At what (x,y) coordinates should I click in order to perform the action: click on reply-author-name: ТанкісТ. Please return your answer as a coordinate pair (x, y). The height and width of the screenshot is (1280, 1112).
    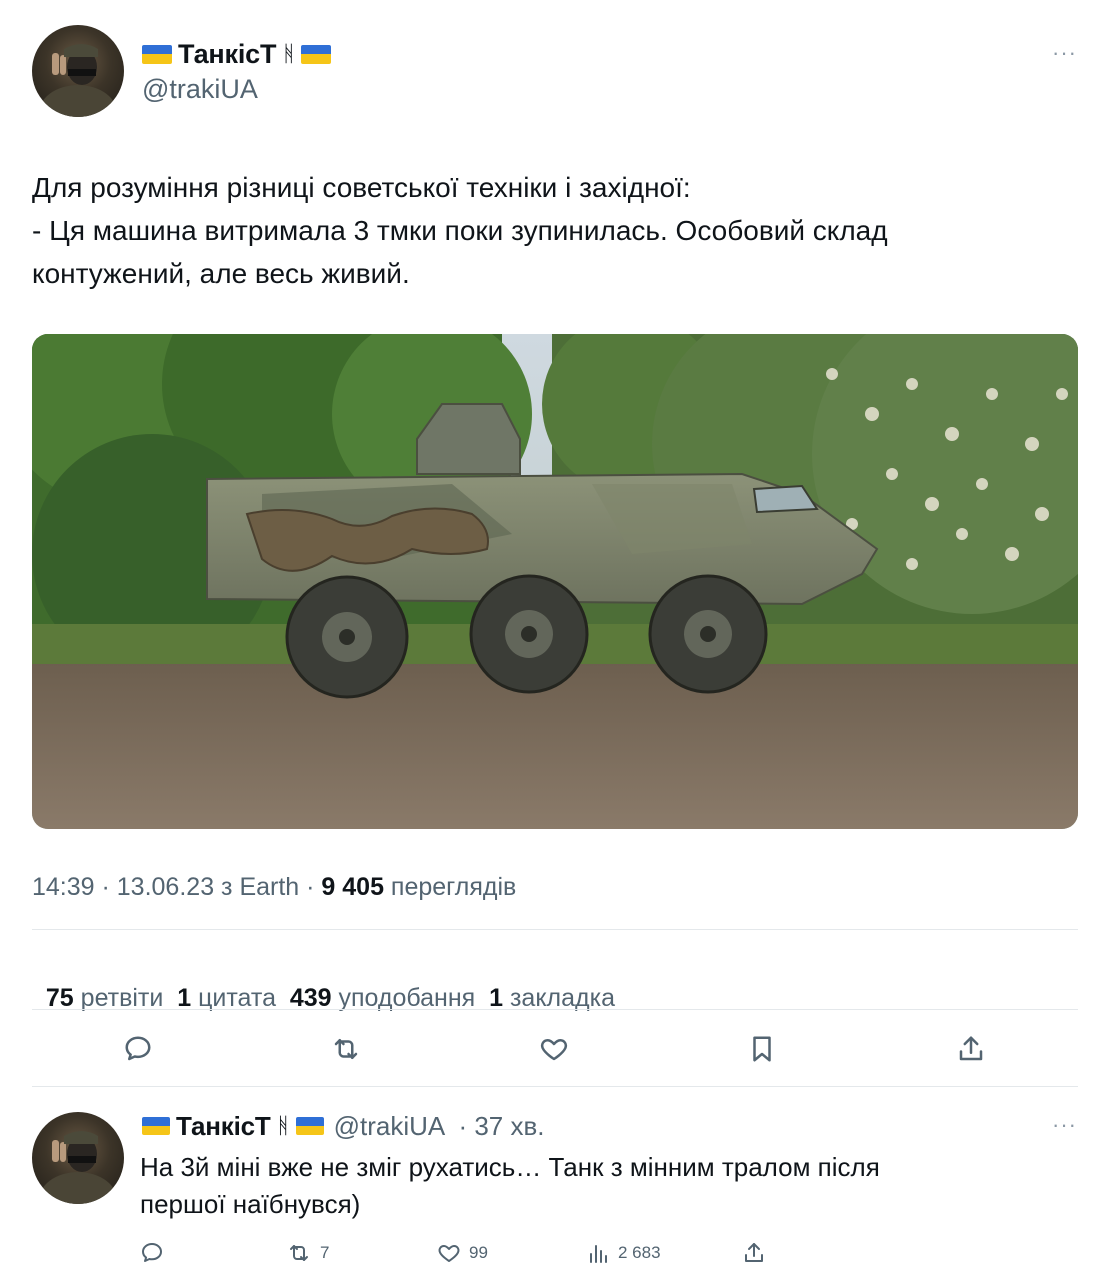
    Looking at the image, I should click on (223, 1126).